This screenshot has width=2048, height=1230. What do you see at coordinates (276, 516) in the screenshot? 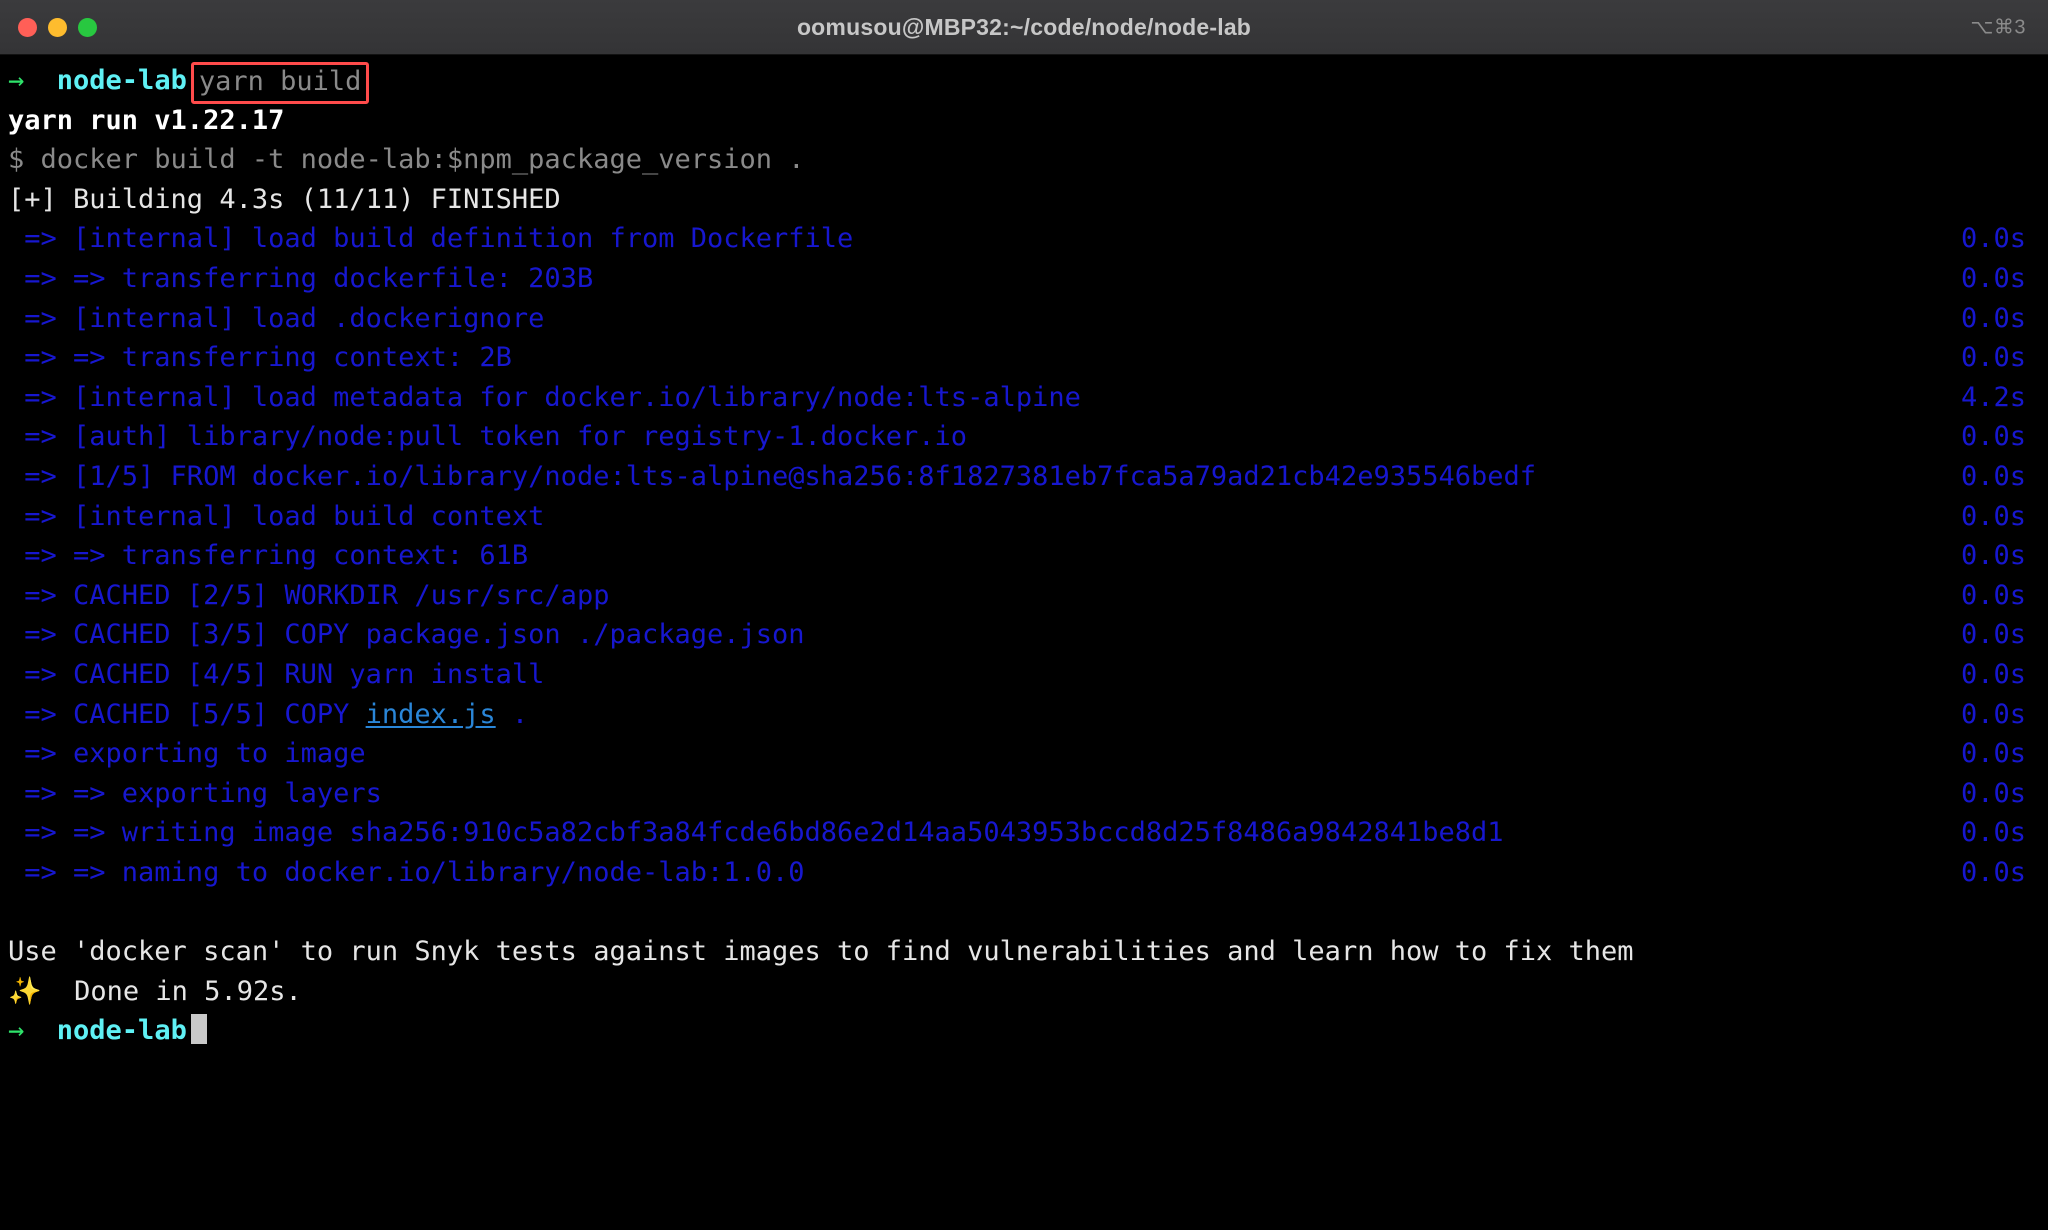
I see `build-step-text: => [internal] load build context` at bounding box center [276, 516].